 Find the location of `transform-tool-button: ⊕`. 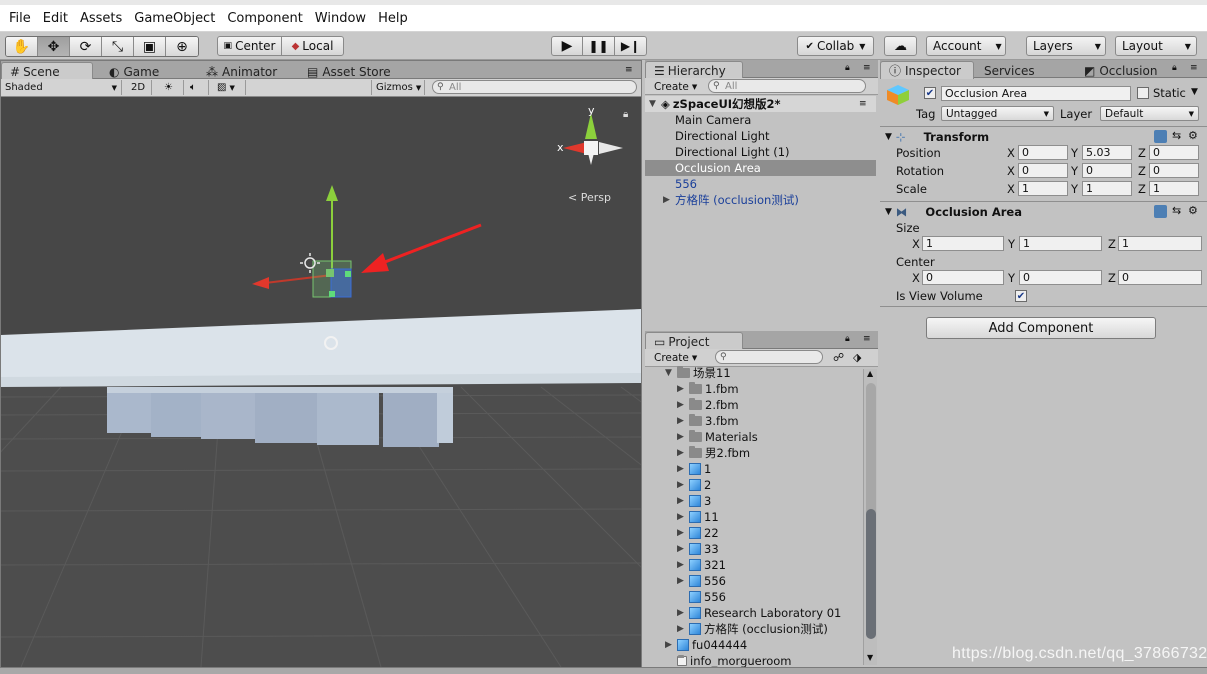

transform-tool-button: ⊕ is located at coordinates (182, 46).